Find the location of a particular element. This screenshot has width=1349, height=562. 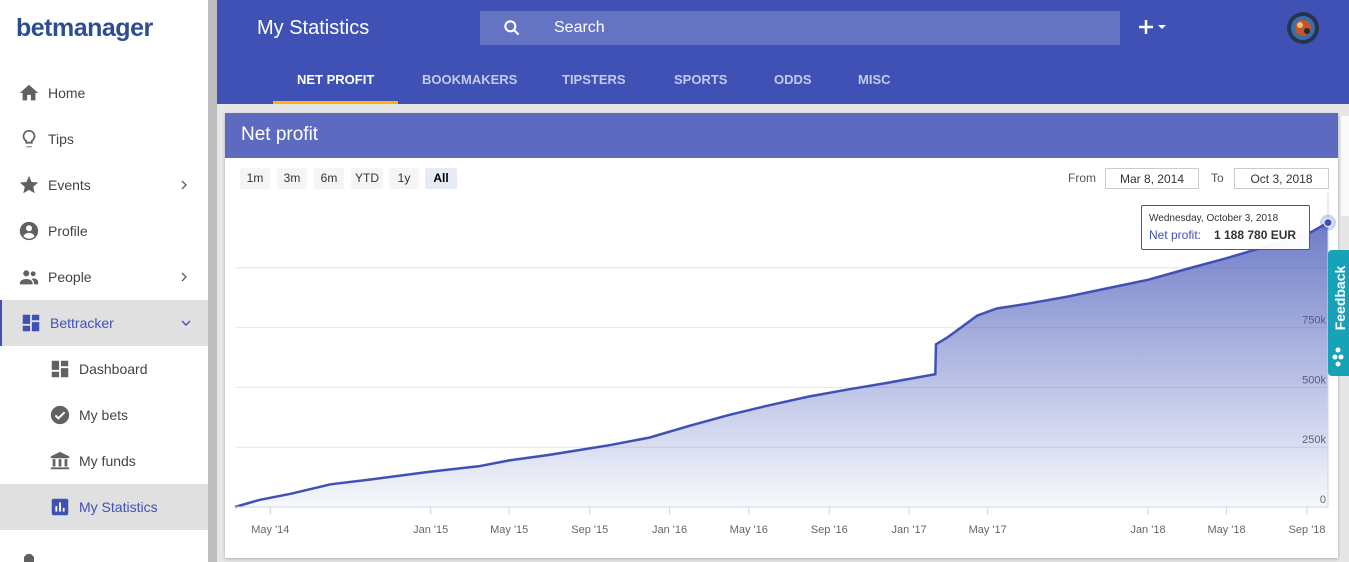

sidebar-item-my-funds: My funds is located at coordinates (104, 461).